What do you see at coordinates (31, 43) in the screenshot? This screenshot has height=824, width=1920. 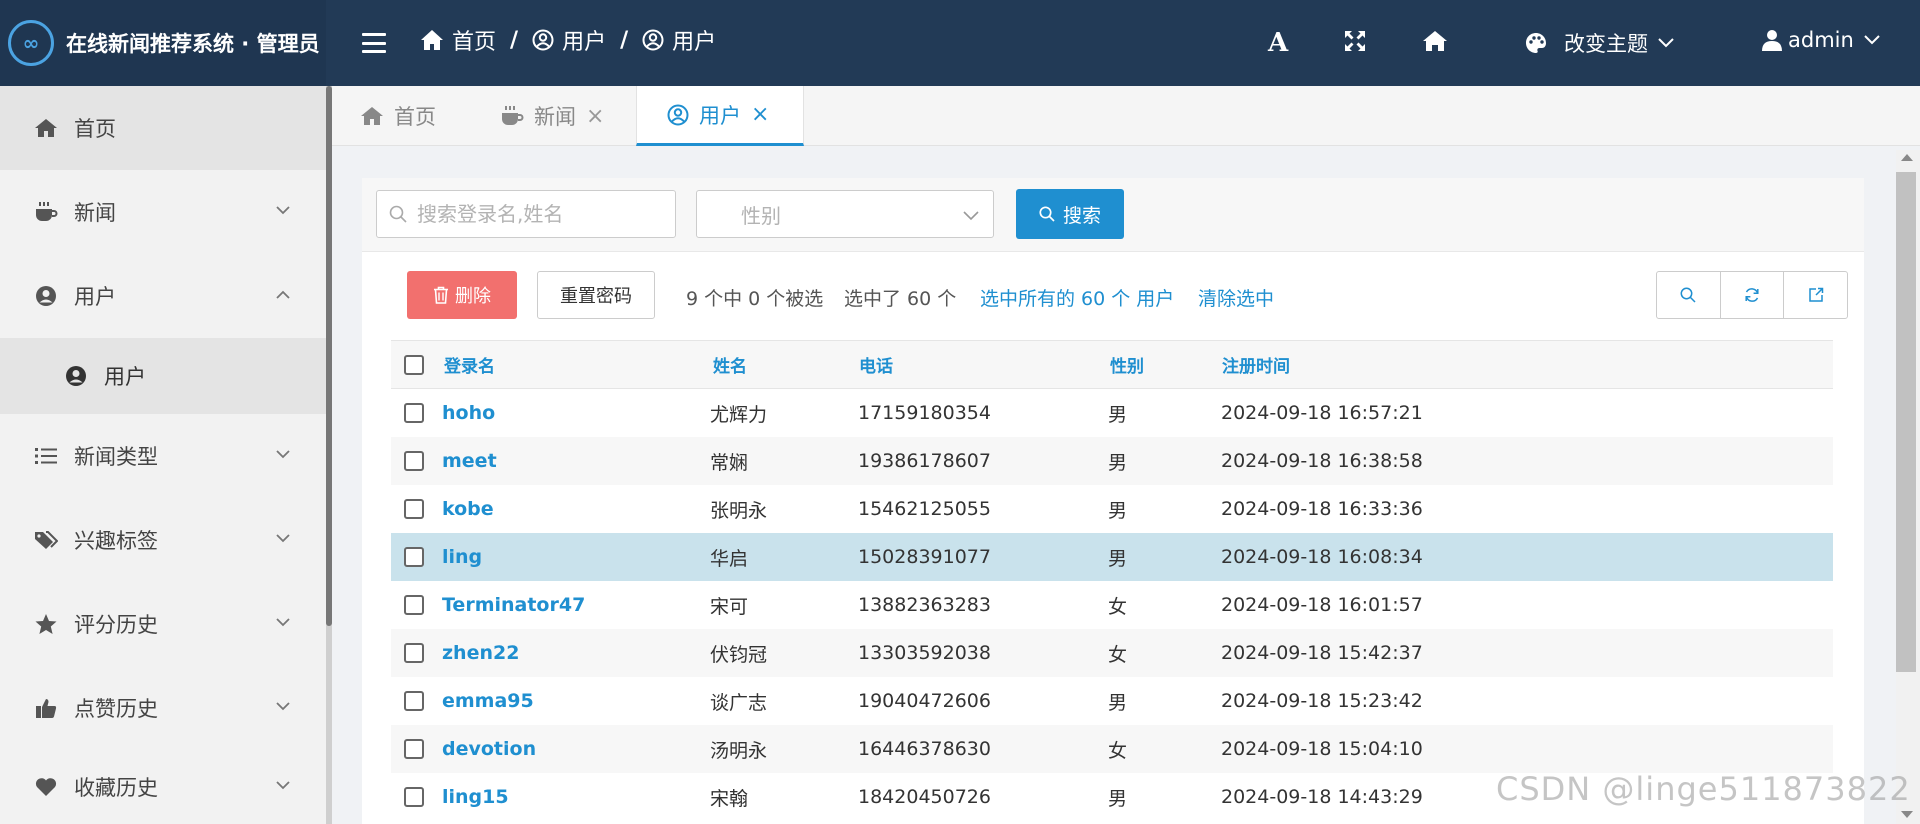 I see `logo-icon: ∞` at bounding box center [31, 43].